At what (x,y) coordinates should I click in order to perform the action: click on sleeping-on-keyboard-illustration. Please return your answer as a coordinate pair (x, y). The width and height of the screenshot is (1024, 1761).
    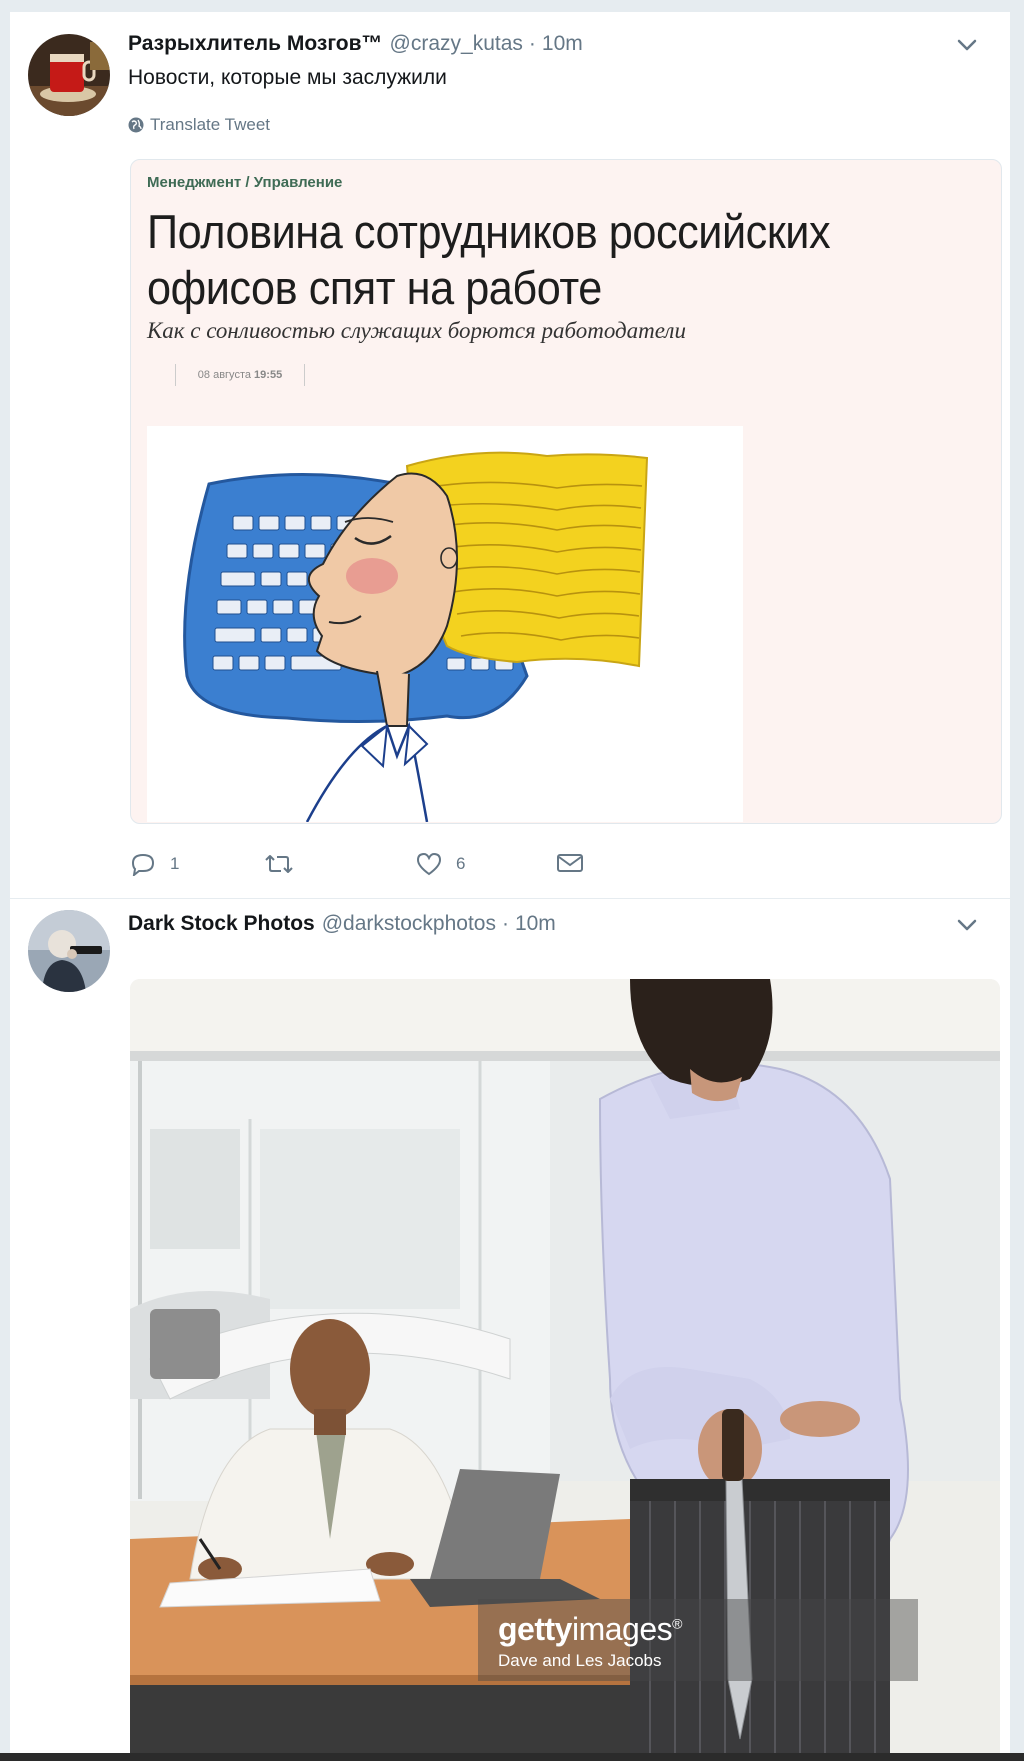
    Looking at the image, I should click on (445, 624).